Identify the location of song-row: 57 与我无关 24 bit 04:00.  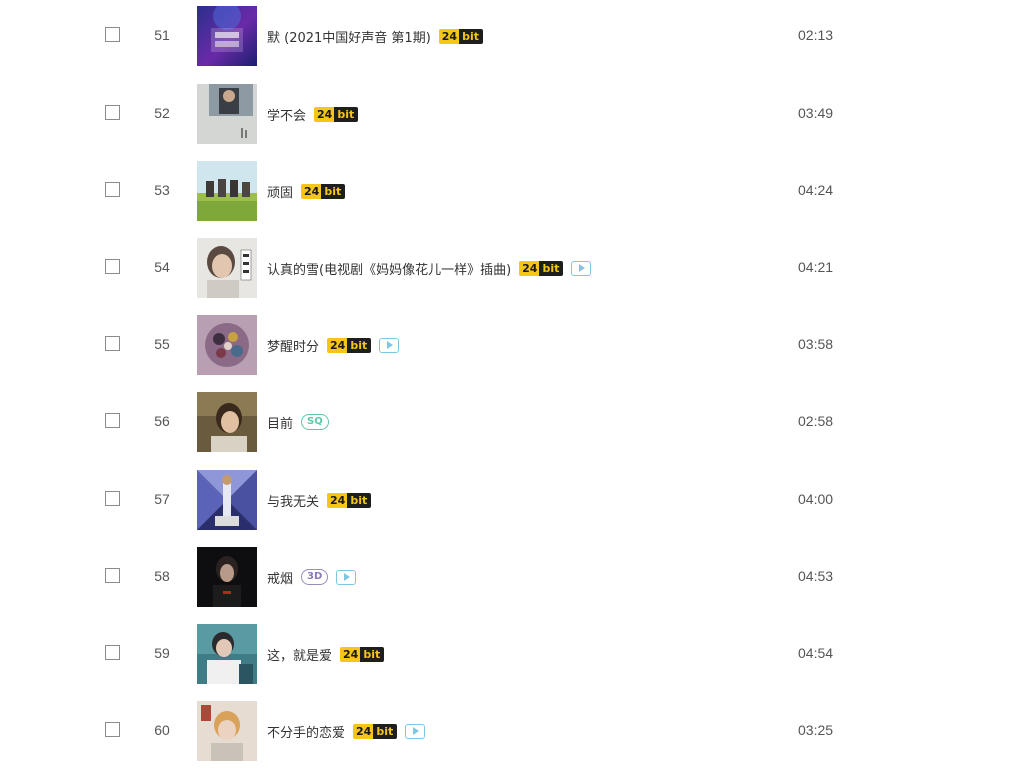
(509, 500).